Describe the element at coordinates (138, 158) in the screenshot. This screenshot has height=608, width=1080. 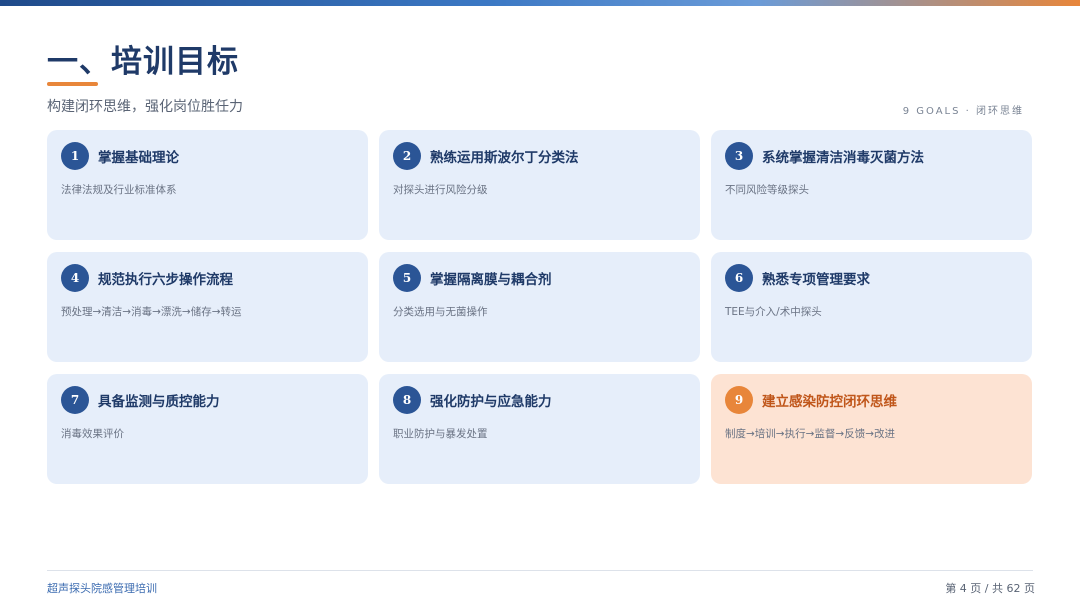
I see `goal-title: 掌握基础理论` at that location.